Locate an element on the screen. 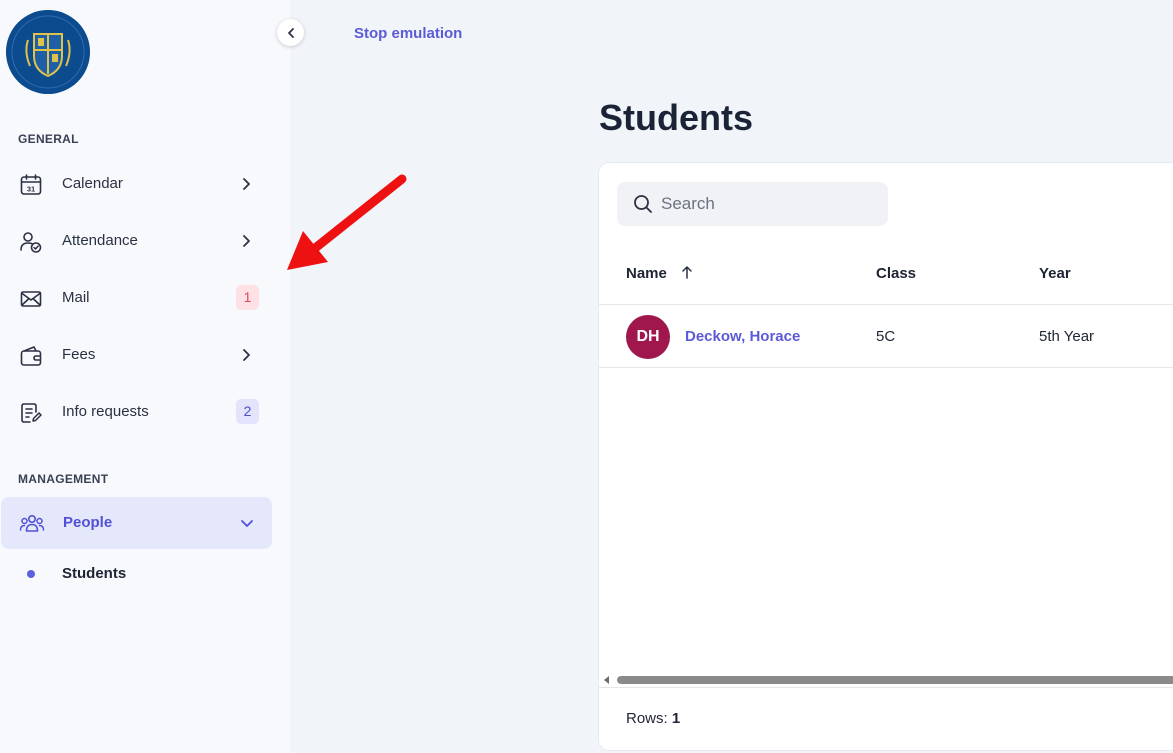  sidebar-item-label: Mail is located at coordinates (76, 297).